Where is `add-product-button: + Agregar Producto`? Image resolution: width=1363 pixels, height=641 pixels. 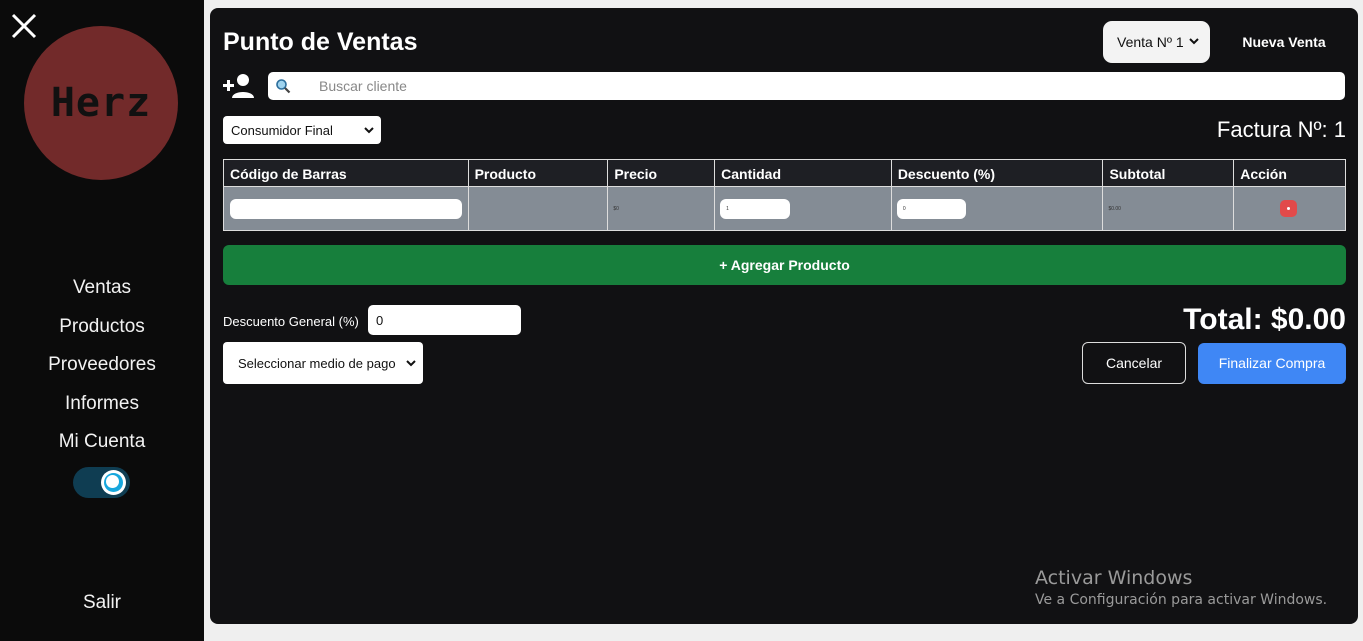
add-product-button: + Agregar Producto is located at coordinates (784, 265).